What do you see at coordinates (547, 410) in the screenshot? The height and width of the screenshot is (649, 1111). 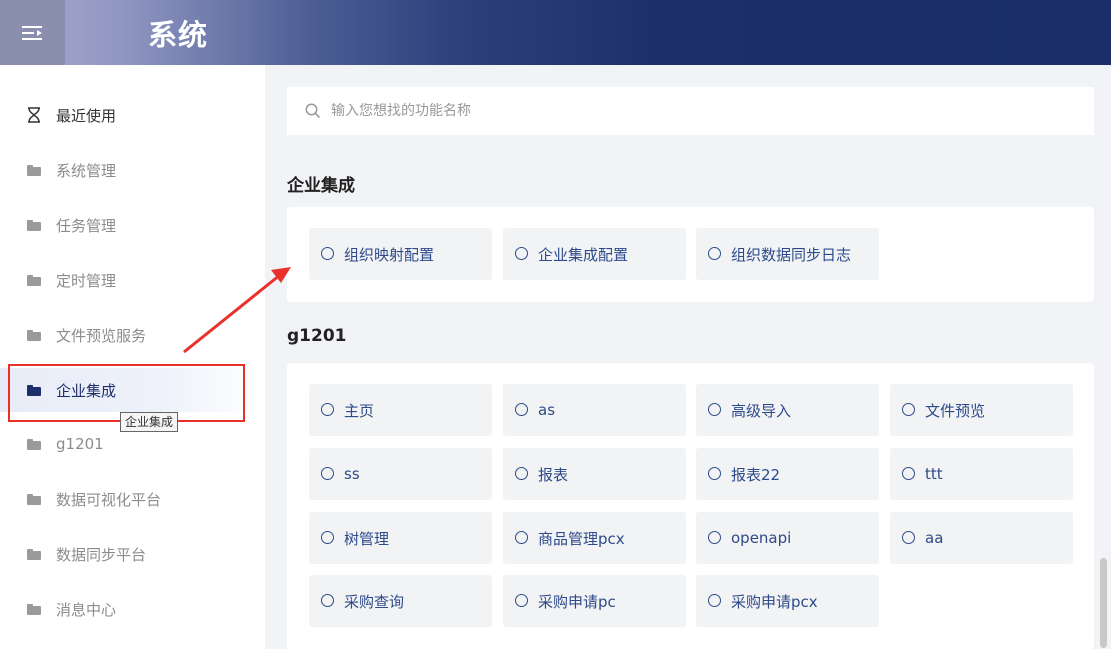 I see `function-card-label: as` at bounding box center [547, 410].